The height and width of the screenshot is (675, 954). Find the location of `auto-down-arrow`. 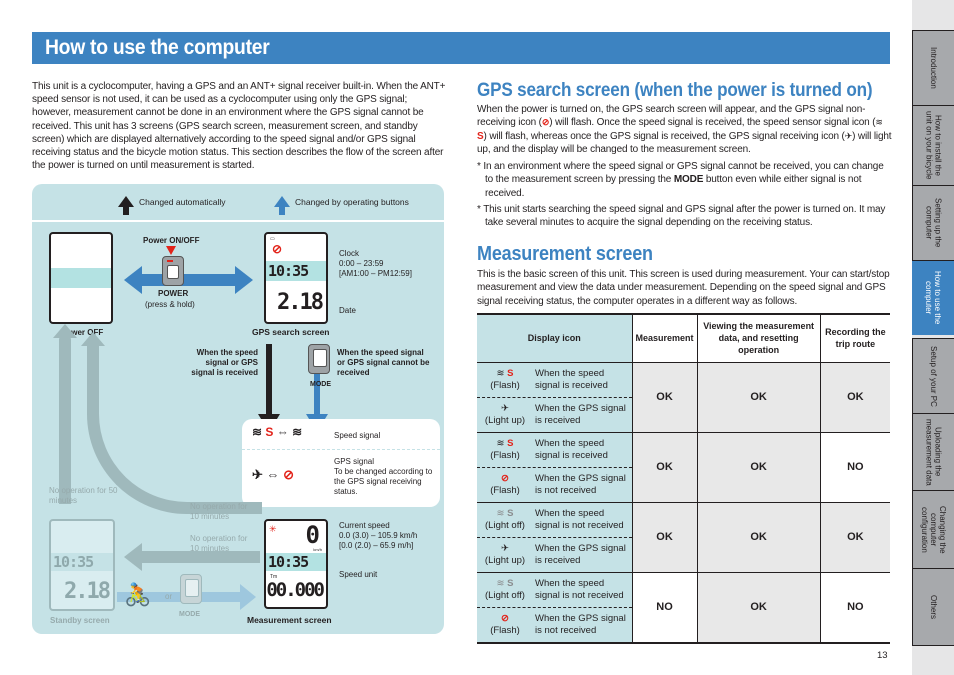

auto-down-arrow is located at coordinates (269, 381).